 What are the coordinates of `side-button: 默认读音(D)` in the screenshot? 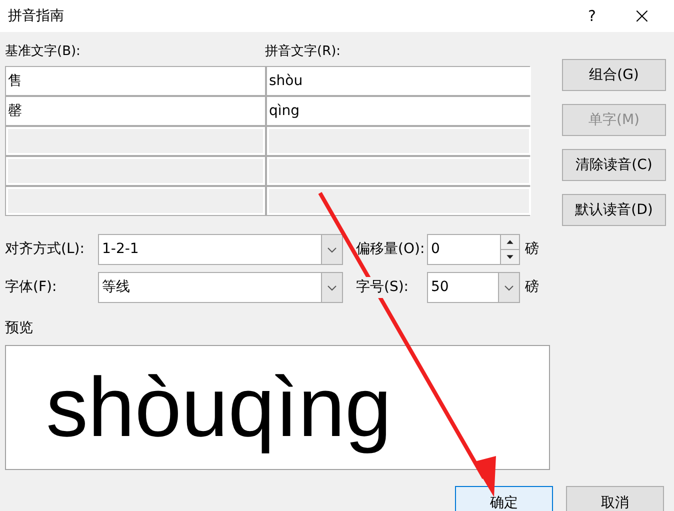 It's located at (614, 210).